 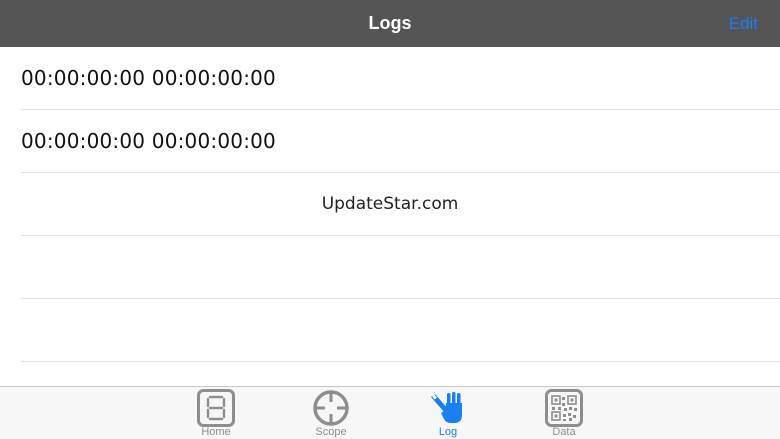 I want to click on tab-log: Log, so click(x=448, y=413).